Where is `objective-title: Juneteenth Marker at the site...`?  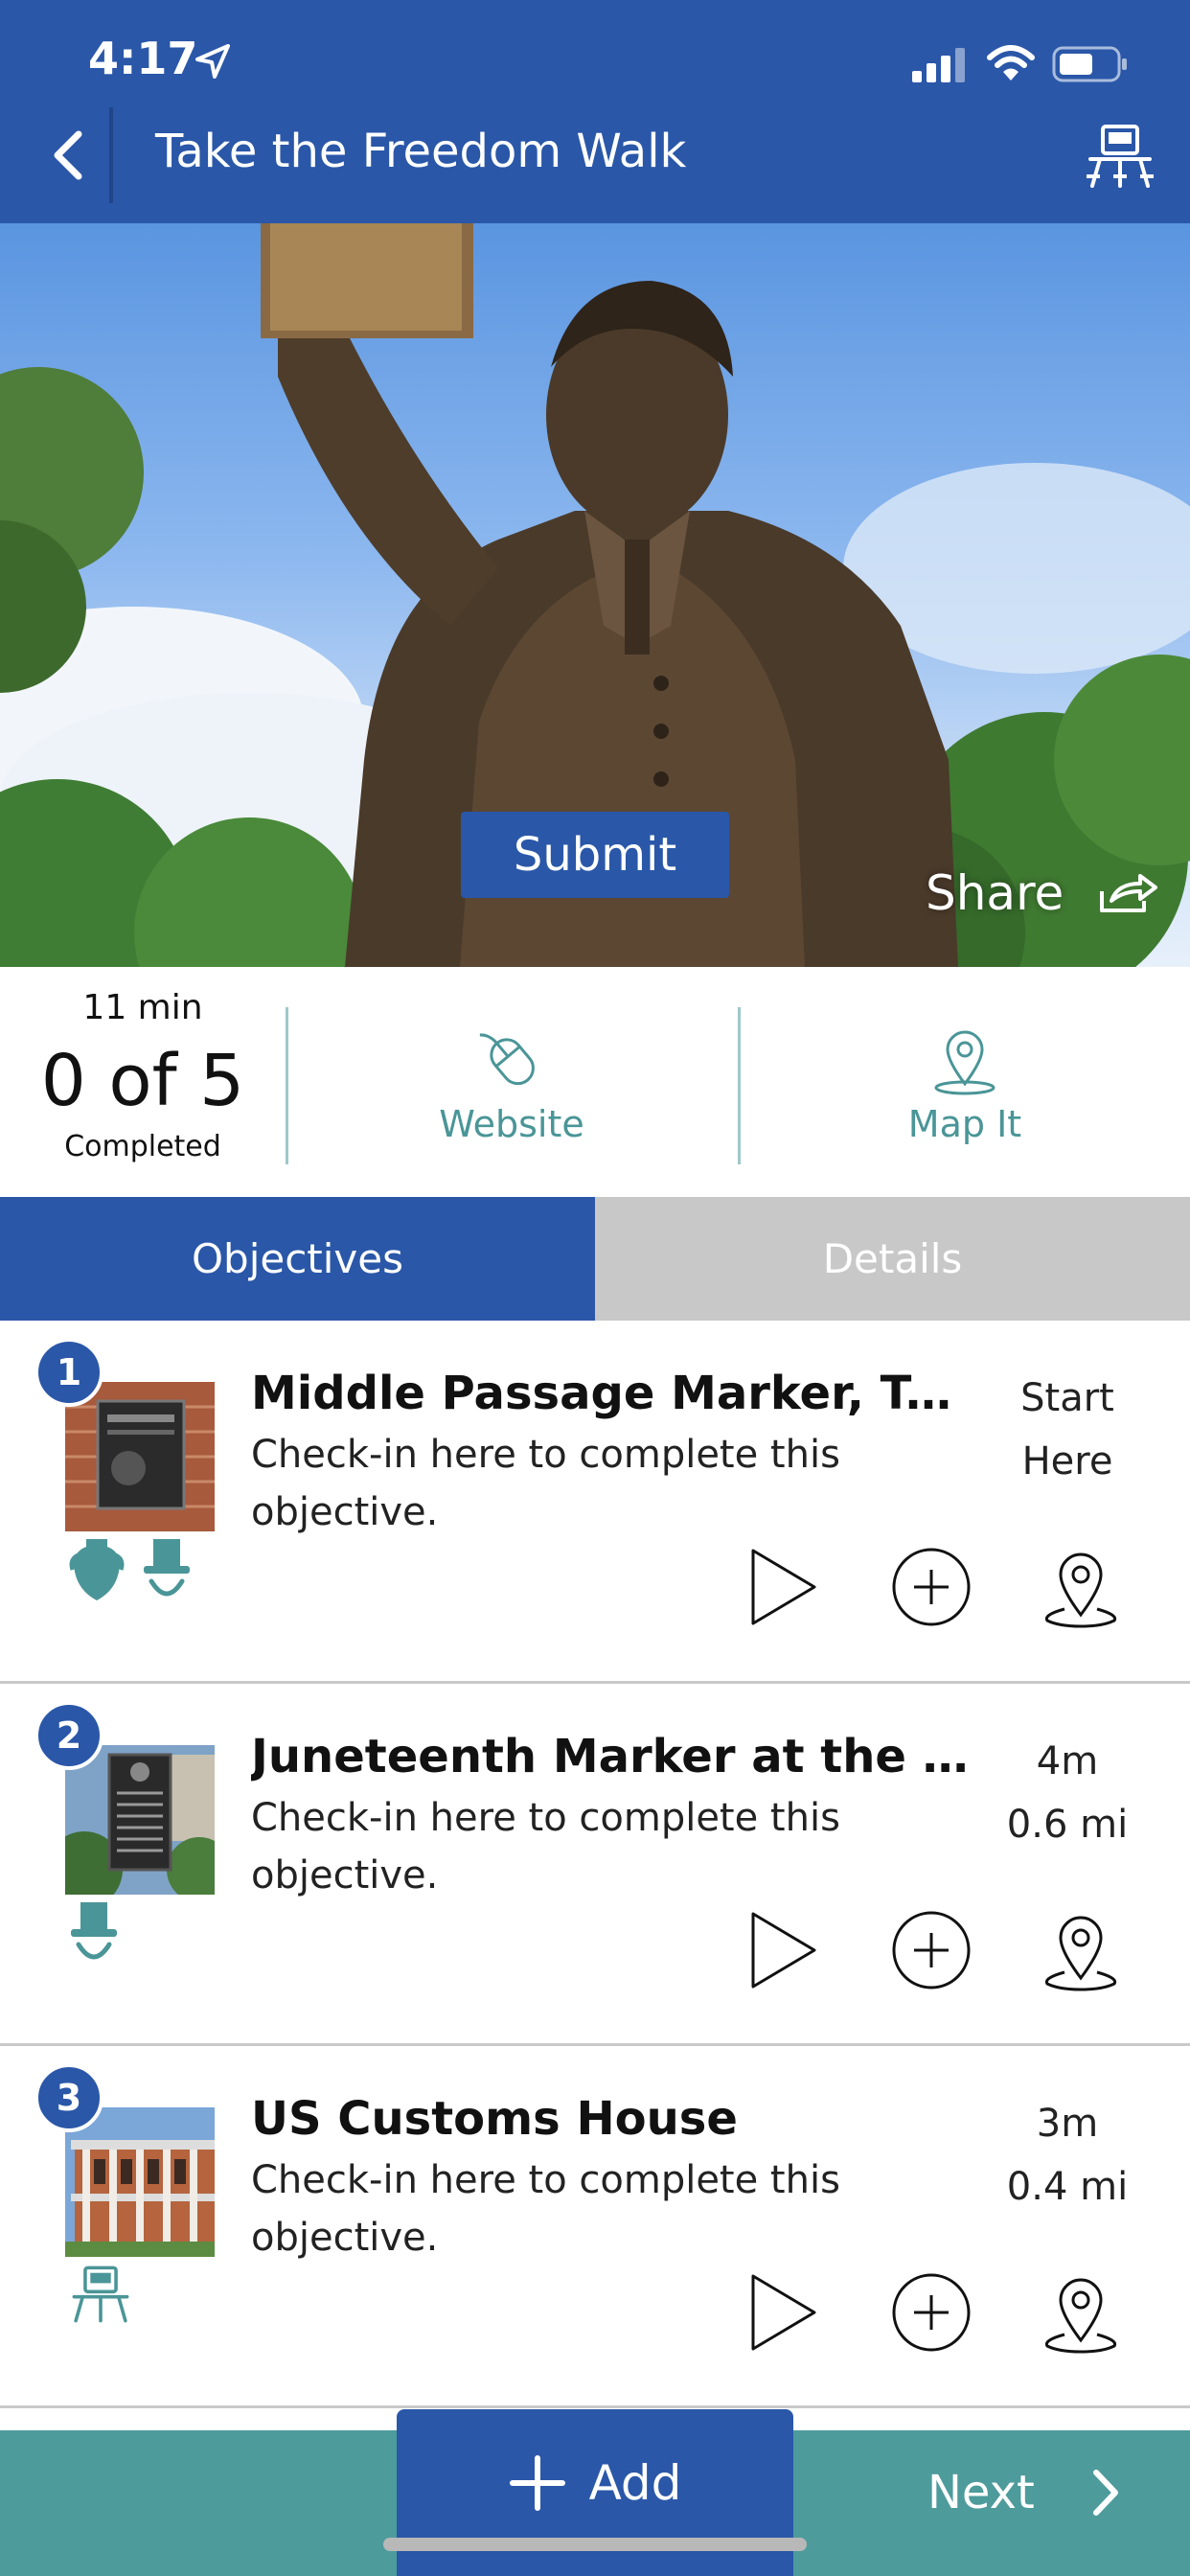
objective-title: Juneteenth Marker at the site... is located at coordinates (615, 1756).